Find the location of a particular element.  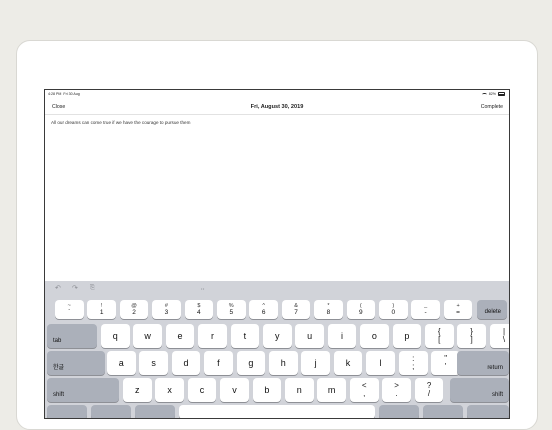

key-g: g is located at coordinates (251, 363).